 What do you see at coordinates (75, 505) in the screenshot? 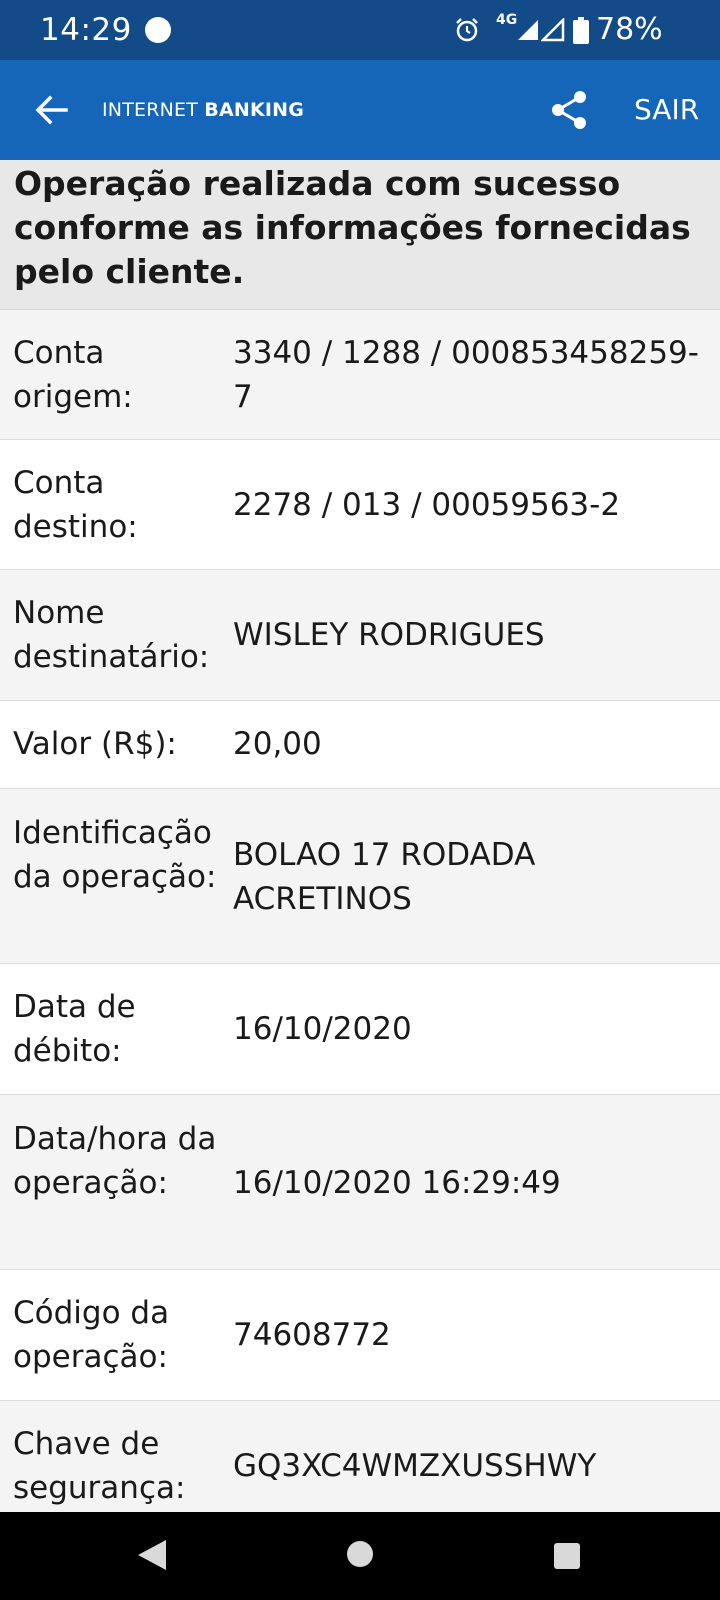
I see `detail-label: Conta destino:` at bounding box center [75, 505].